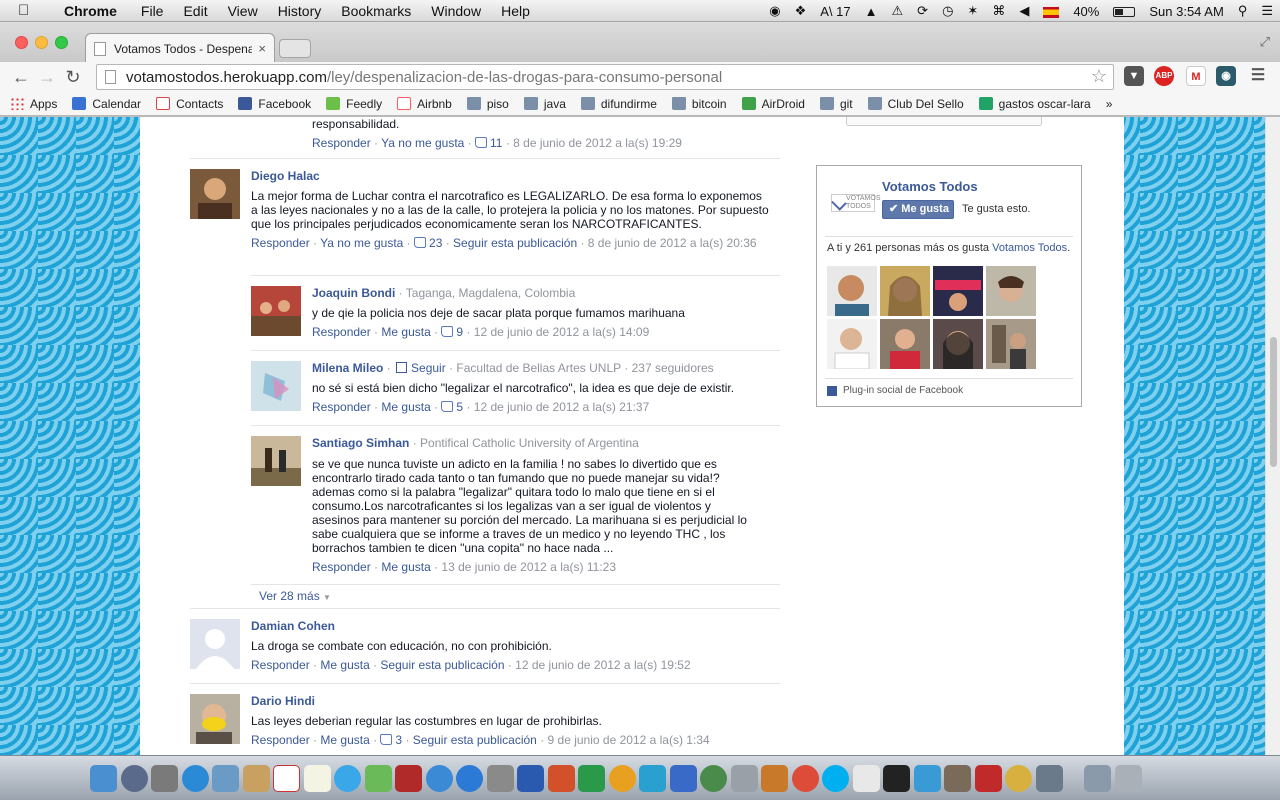  Describe the element at coordinates (1243, 11) in the screenshot. I see `spotlight-icon: ⚲` at that location.